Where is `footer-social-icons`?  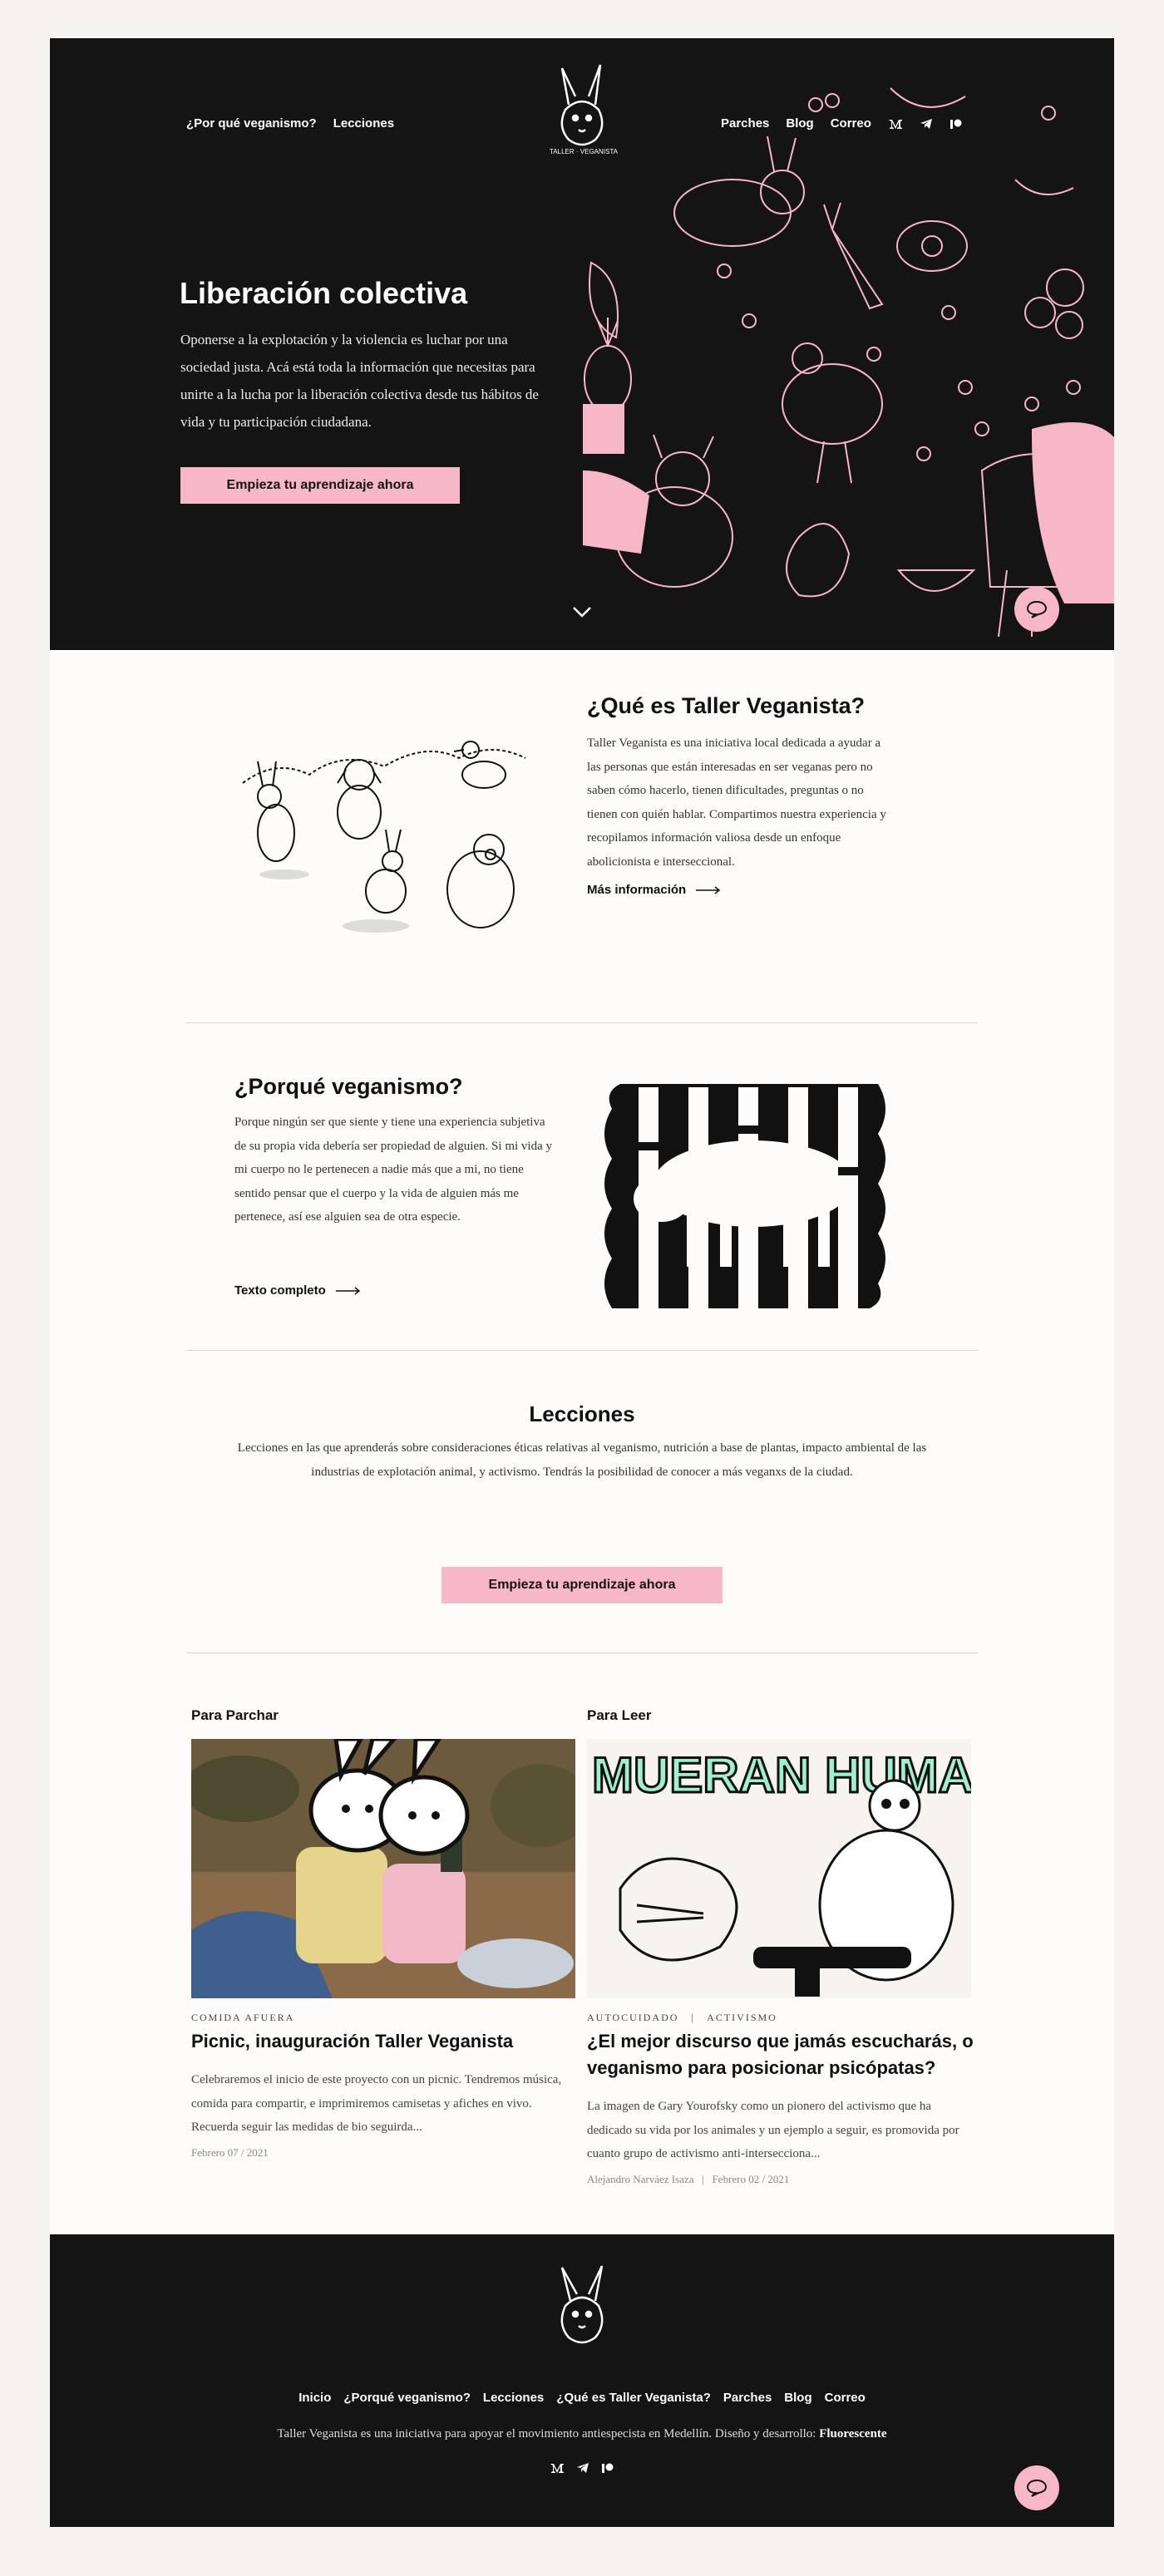
footer-social-icons is located at coordinates (582, 2468).